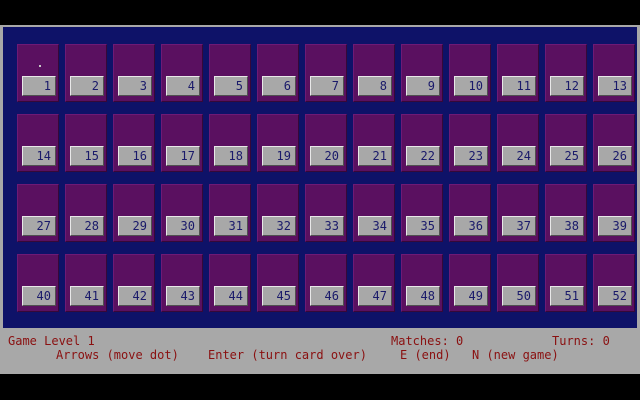  Describe the element at coordinates (87, 296) in the screenshot. I see `card-number-label: 41` at that location.